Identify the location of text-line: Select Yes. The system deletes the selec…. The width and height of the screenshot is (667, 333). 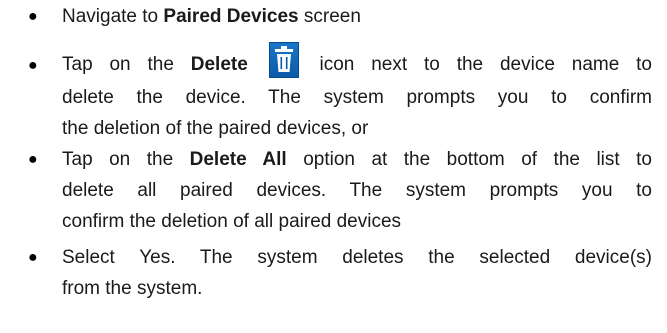
(357, 257).